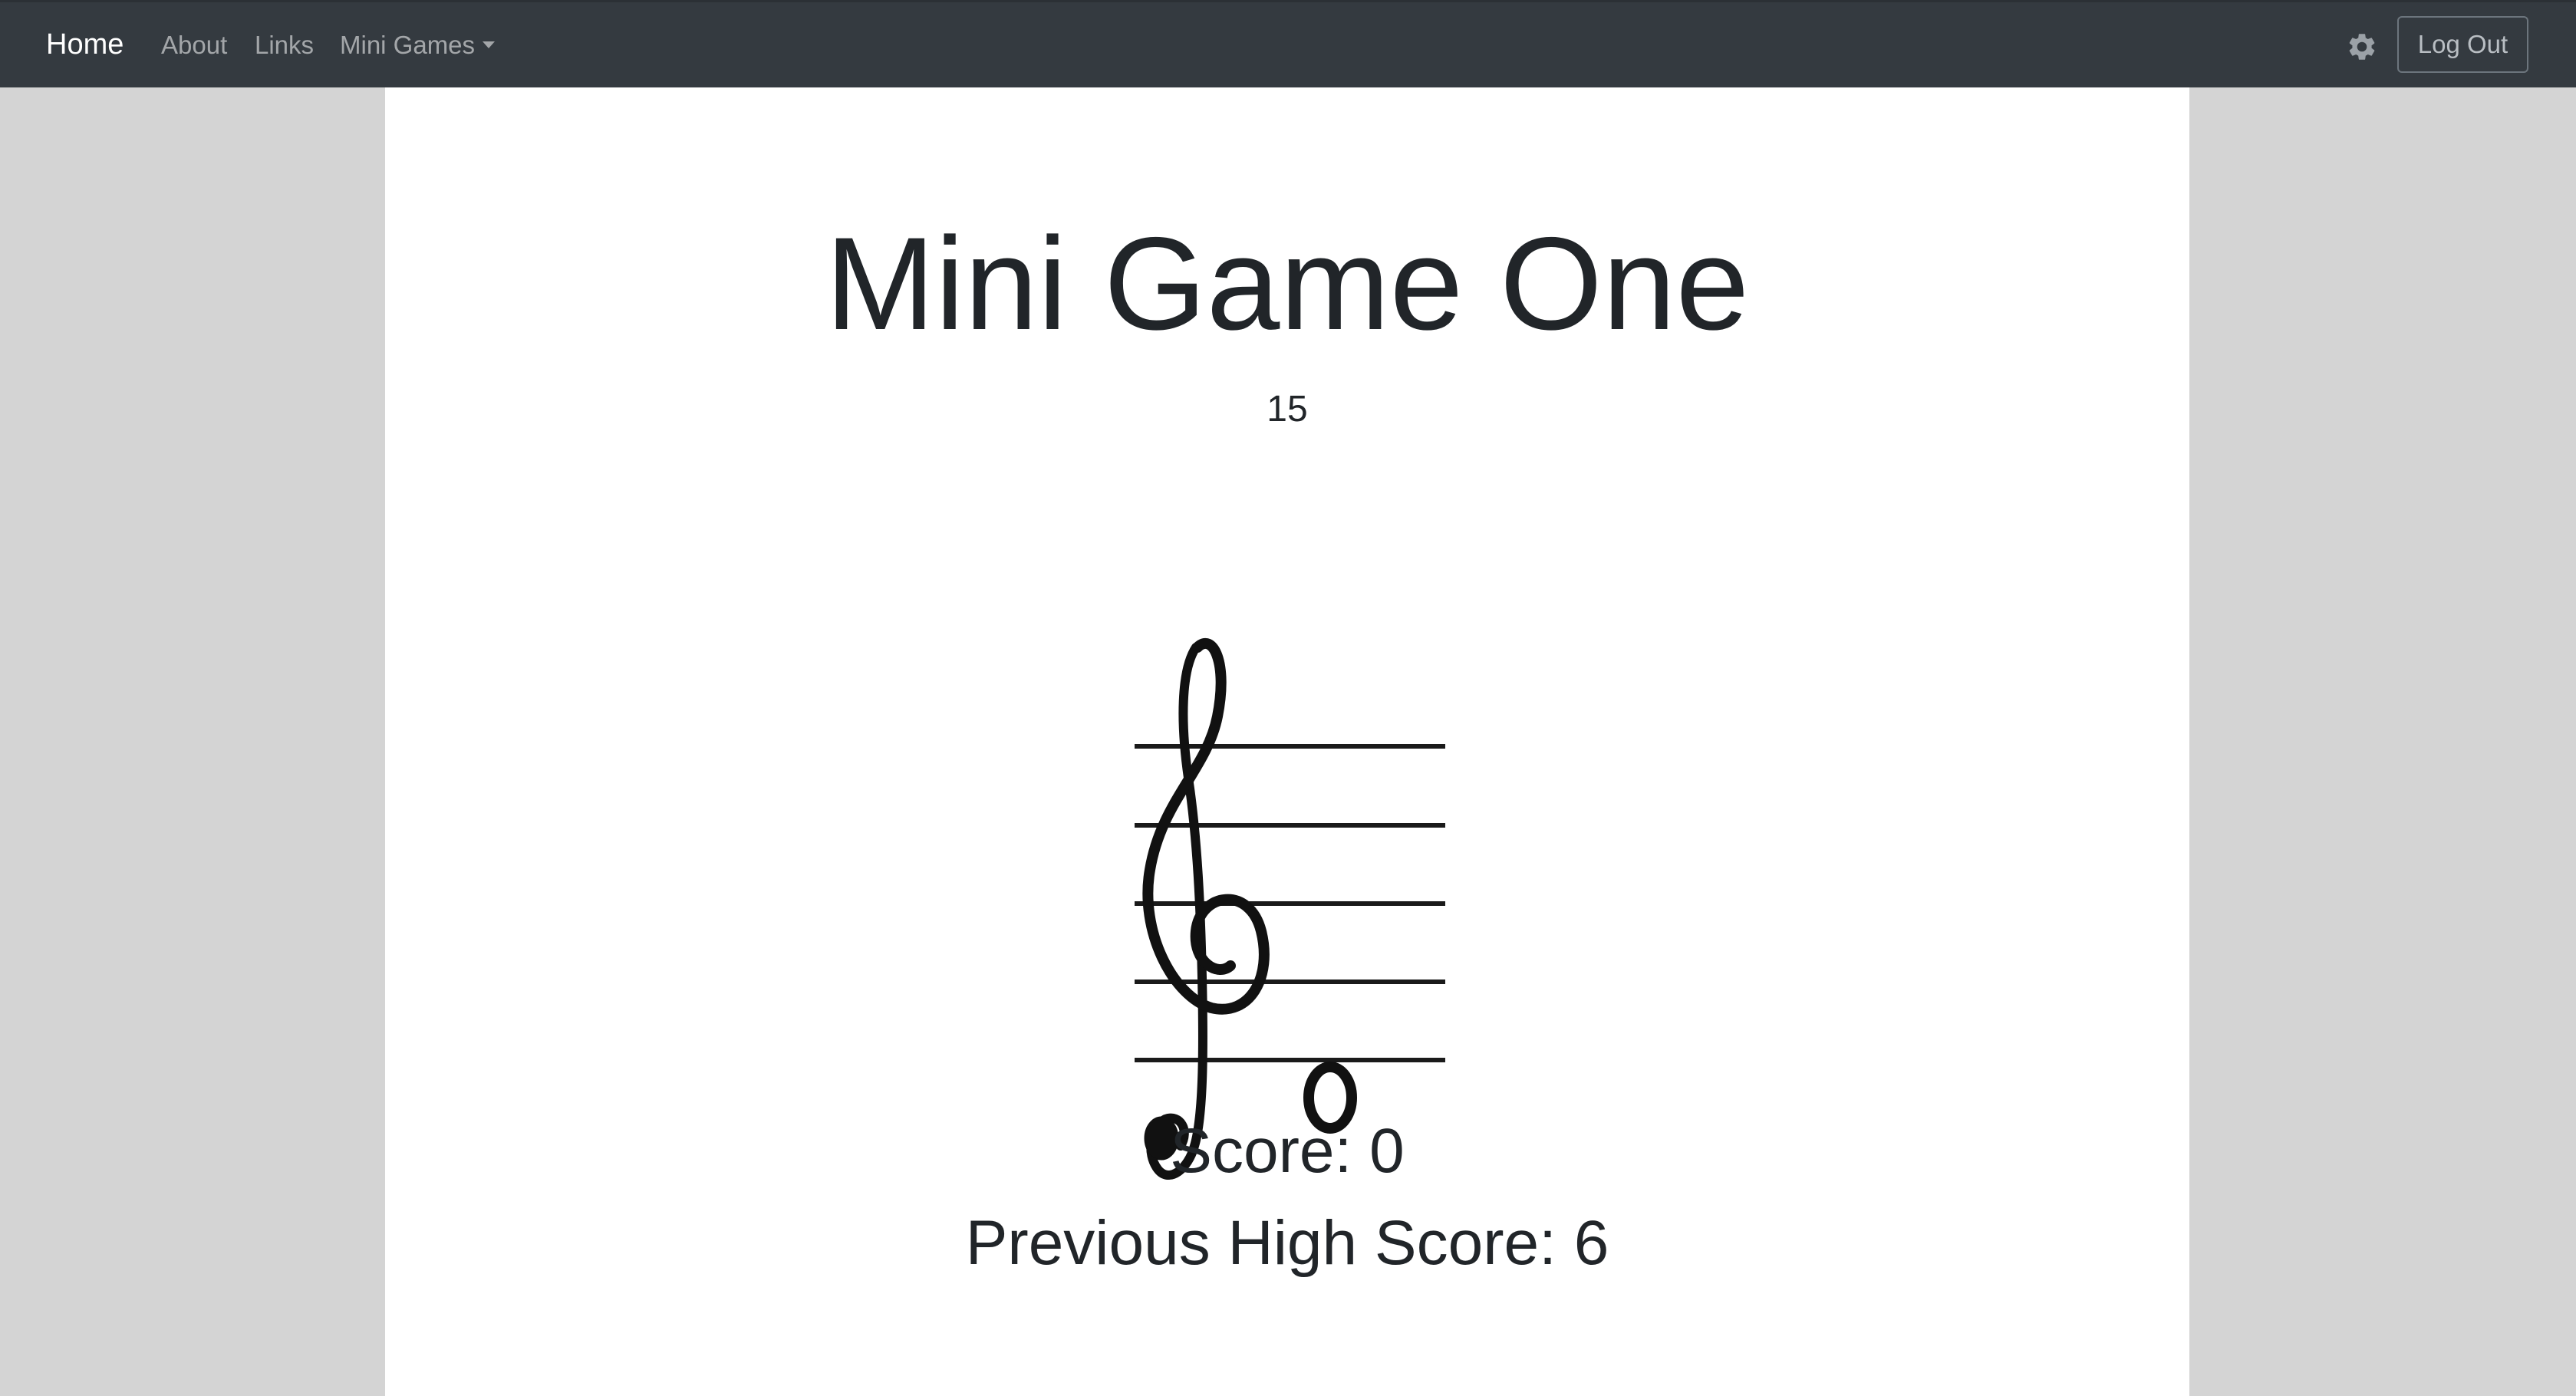 The height and width of the screenshot is (1396, 2576). What do you see at coordinates (85, 44) in the screenshot?
I see `nav-home-link: Home` at bounding box center [85, 44].